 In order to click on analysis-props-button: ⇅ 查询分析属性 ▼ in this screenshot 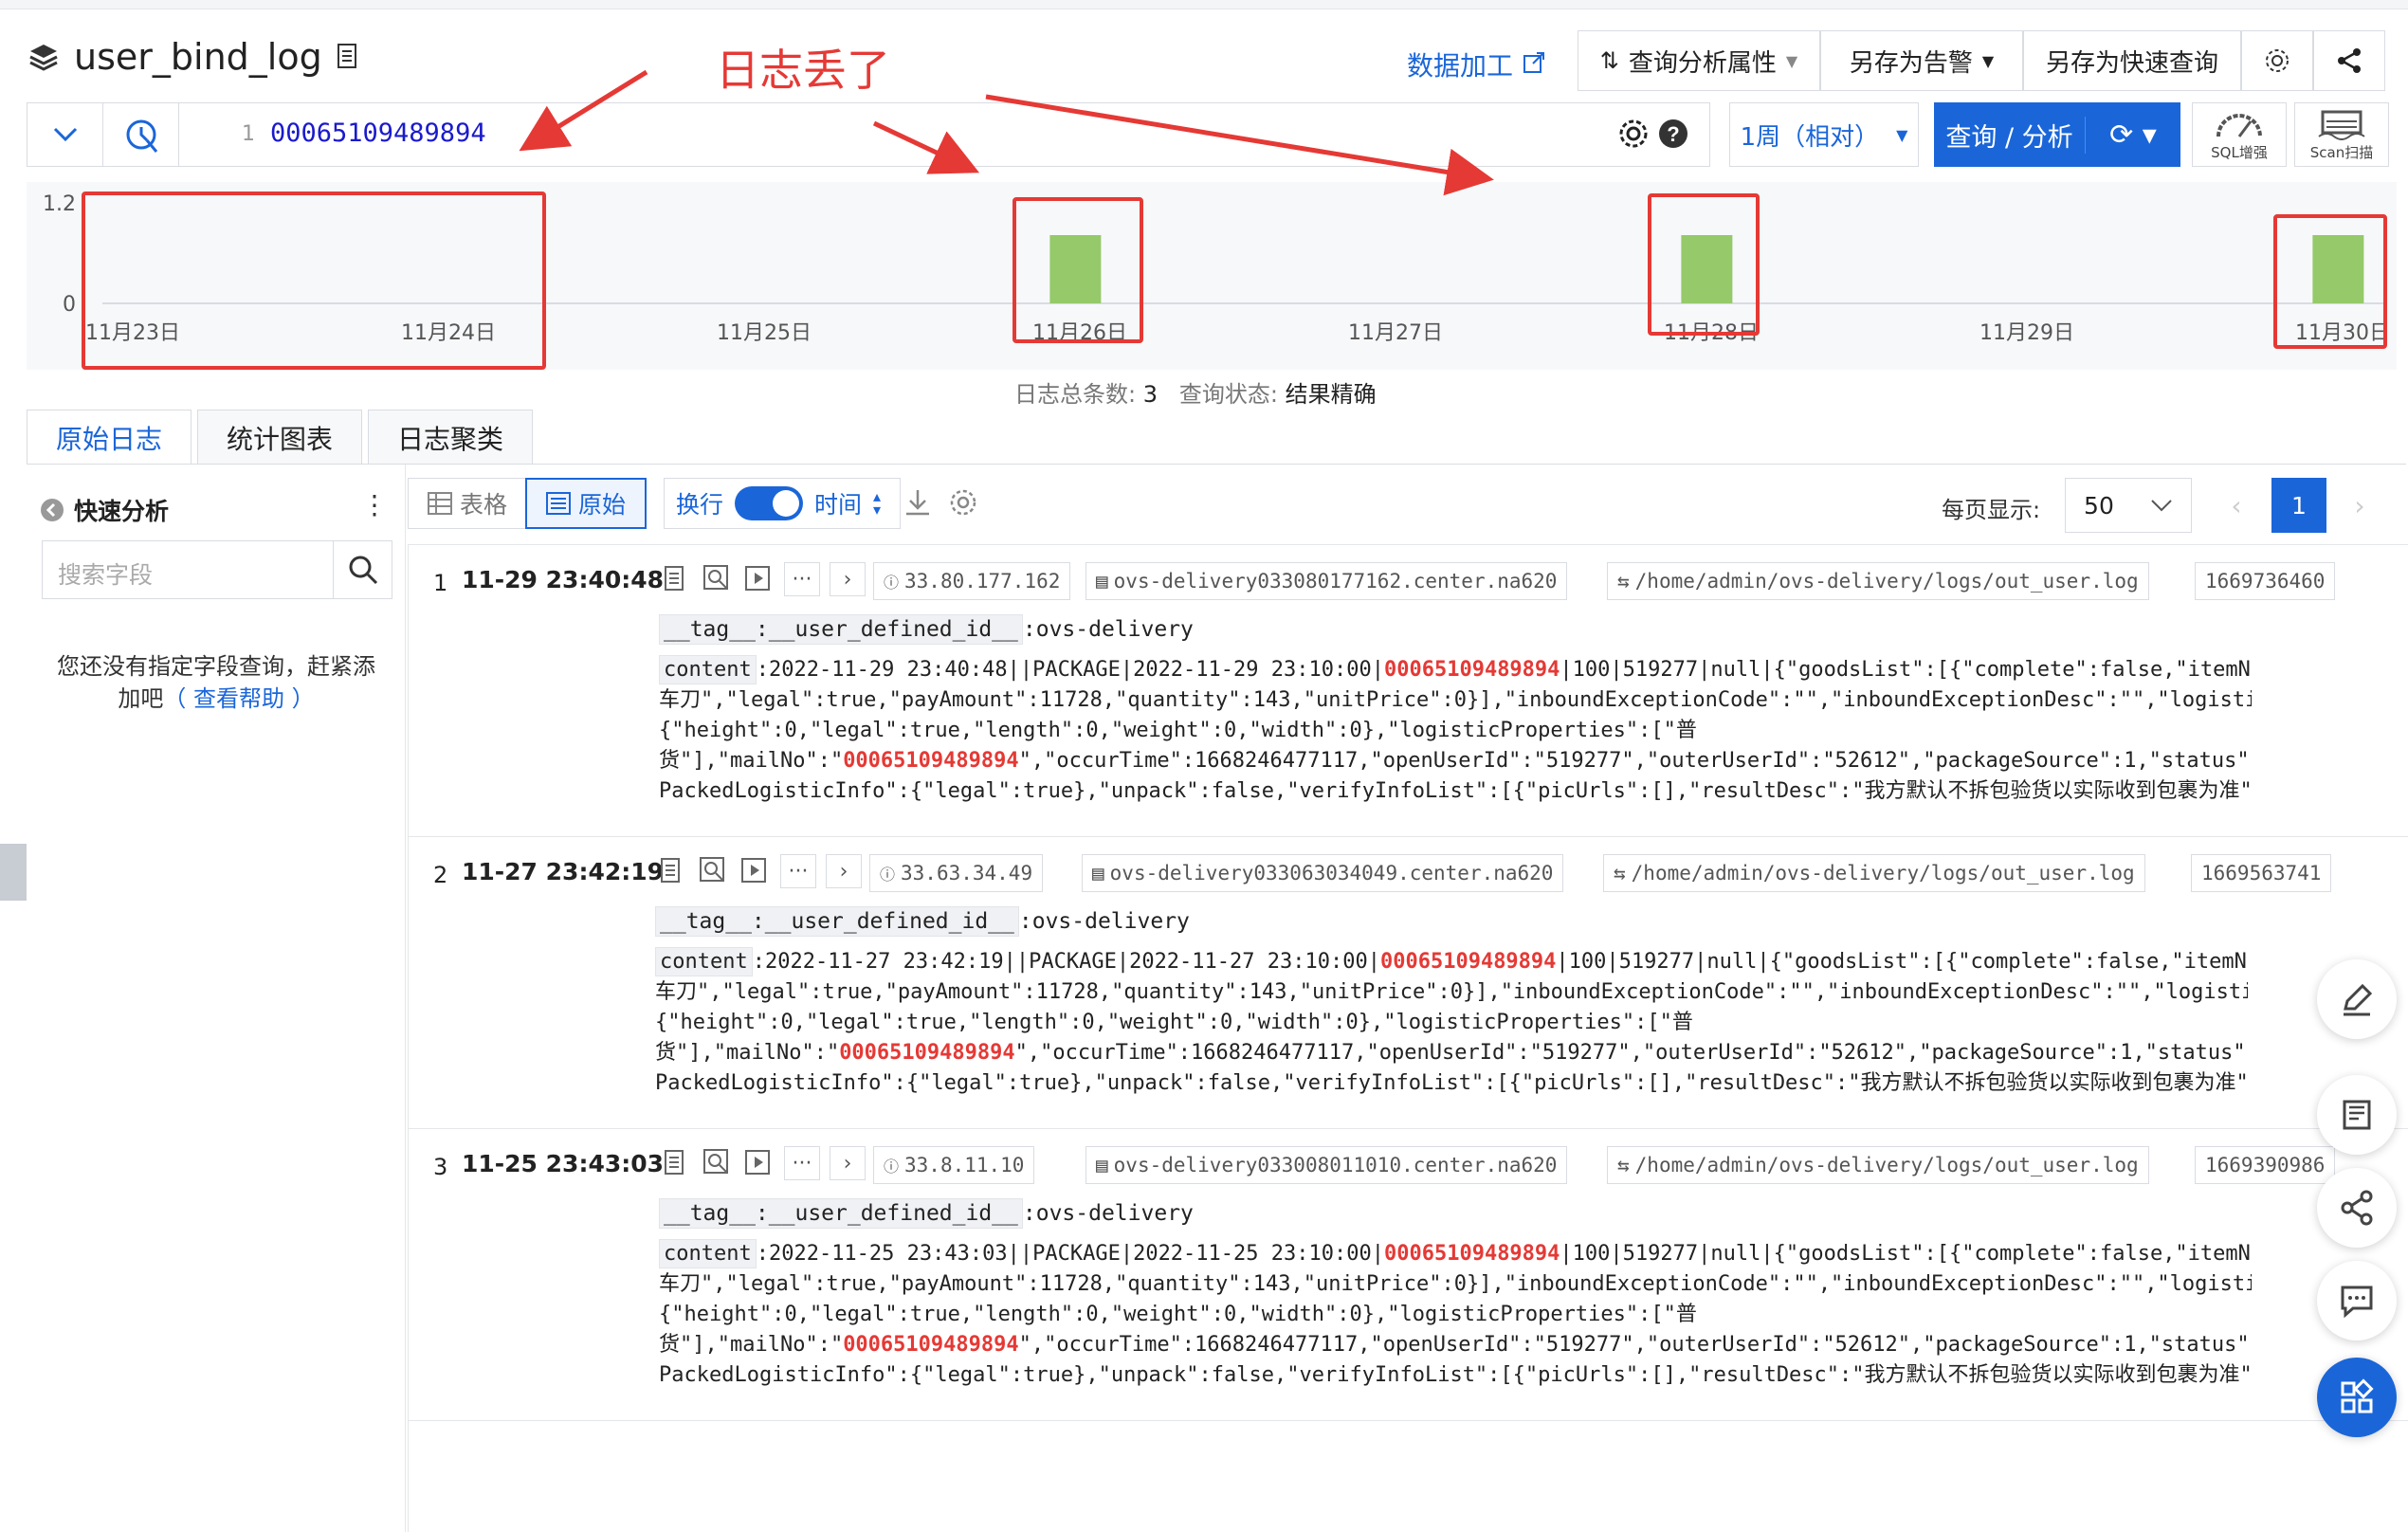, I will do `click(1699, 60)`.